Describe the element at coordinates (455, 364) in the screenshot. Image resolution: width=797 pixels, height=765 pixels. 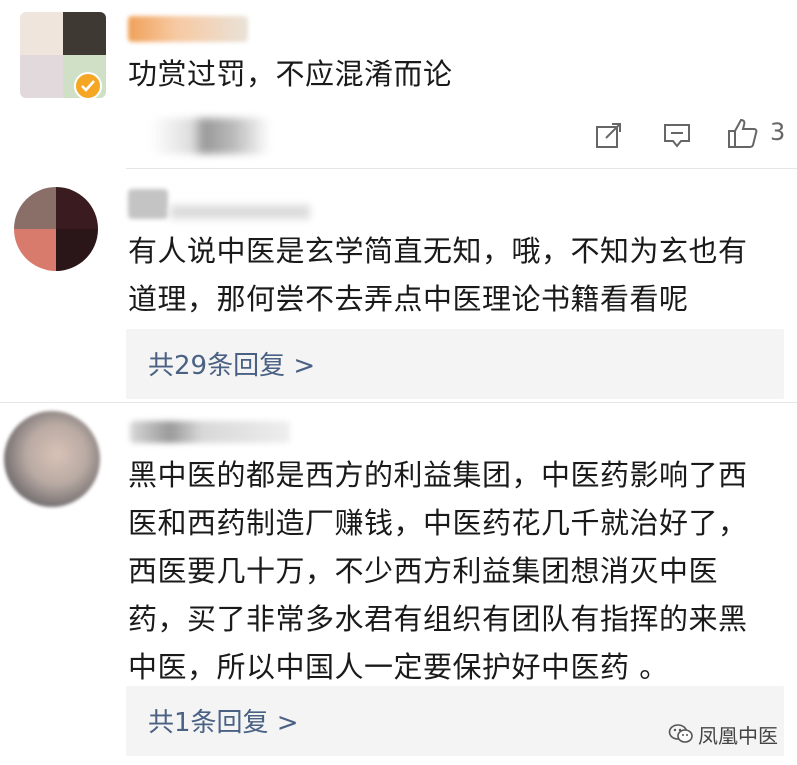
I see `reply-thread-button: 共29条回复 >` at that location.